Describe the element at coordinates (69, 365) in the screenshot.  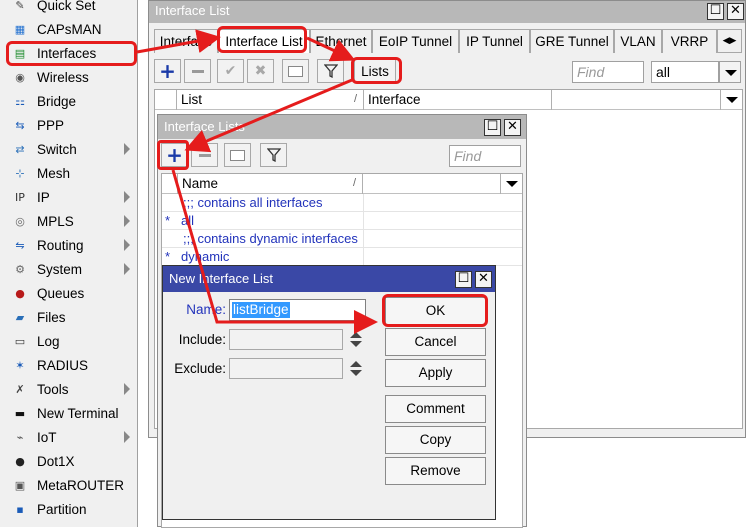
I see `sidebar-item-radius: ✶ RADIUS` at that location.